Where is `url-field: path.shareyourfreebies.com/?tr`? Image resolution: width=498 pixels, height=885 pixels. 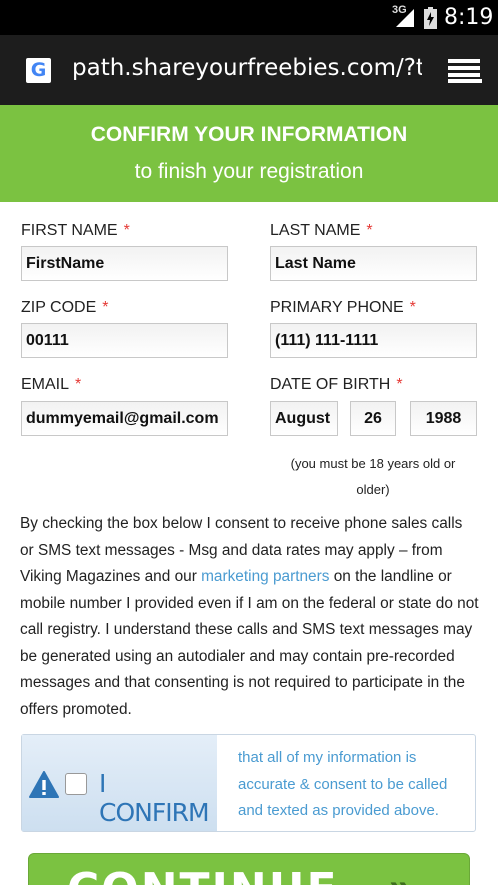 url-field: path.shareyourfreebies.com/?tr is located at coordinates (247, 71).